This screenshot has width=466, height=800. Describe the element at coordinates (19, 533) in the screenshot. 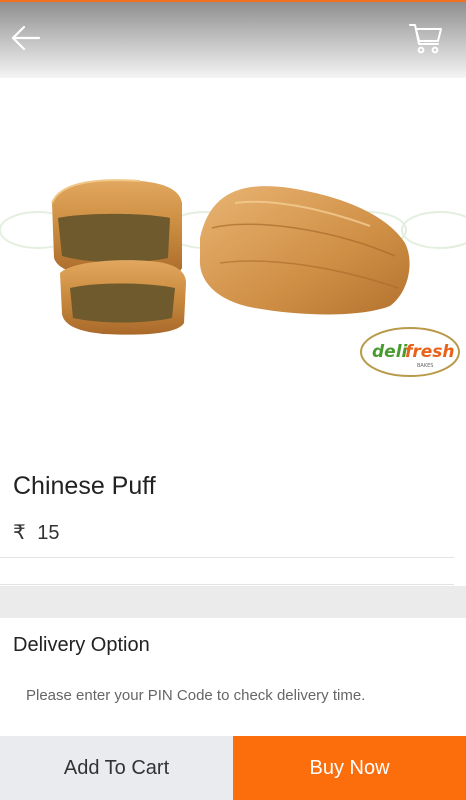

I see `currency-symbol: ₹` at that location.